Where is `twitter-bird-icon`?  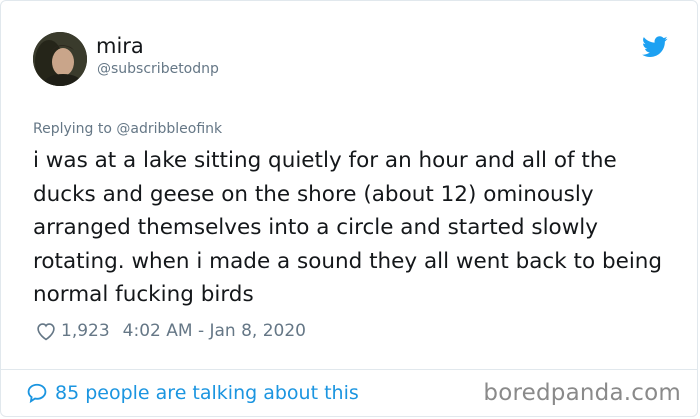
twitter-bird-icon is located at coordinates (655, 47).